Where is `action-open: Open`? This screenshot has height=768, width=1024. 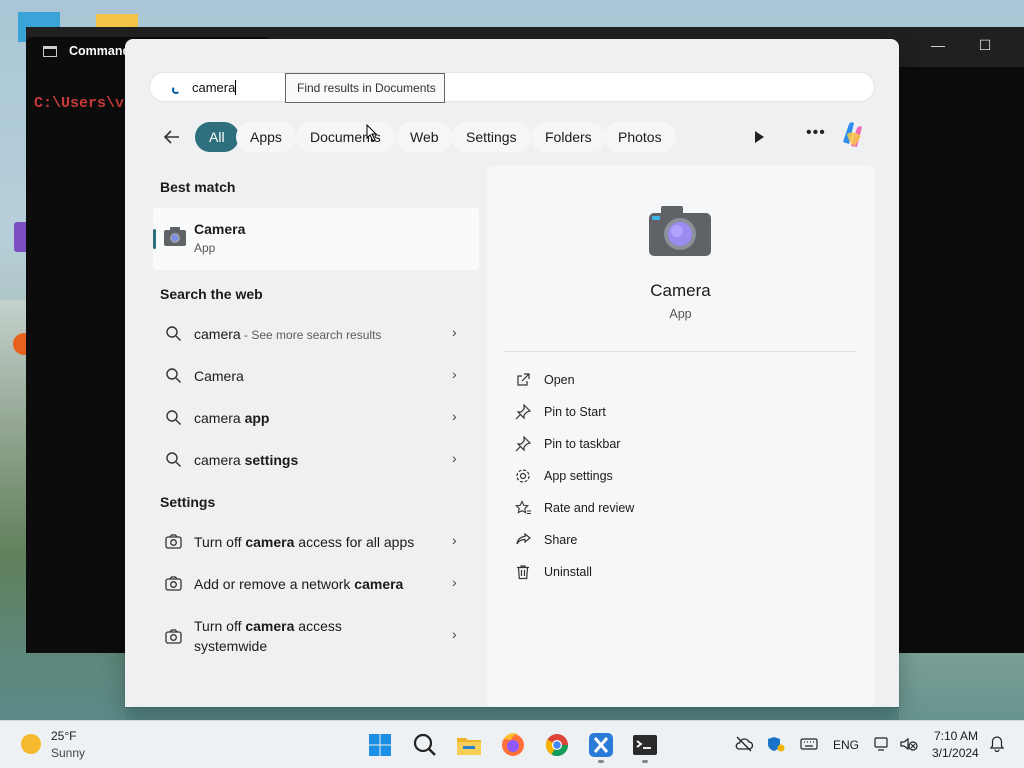 action-open: Open is located at coordinates (665, 380).